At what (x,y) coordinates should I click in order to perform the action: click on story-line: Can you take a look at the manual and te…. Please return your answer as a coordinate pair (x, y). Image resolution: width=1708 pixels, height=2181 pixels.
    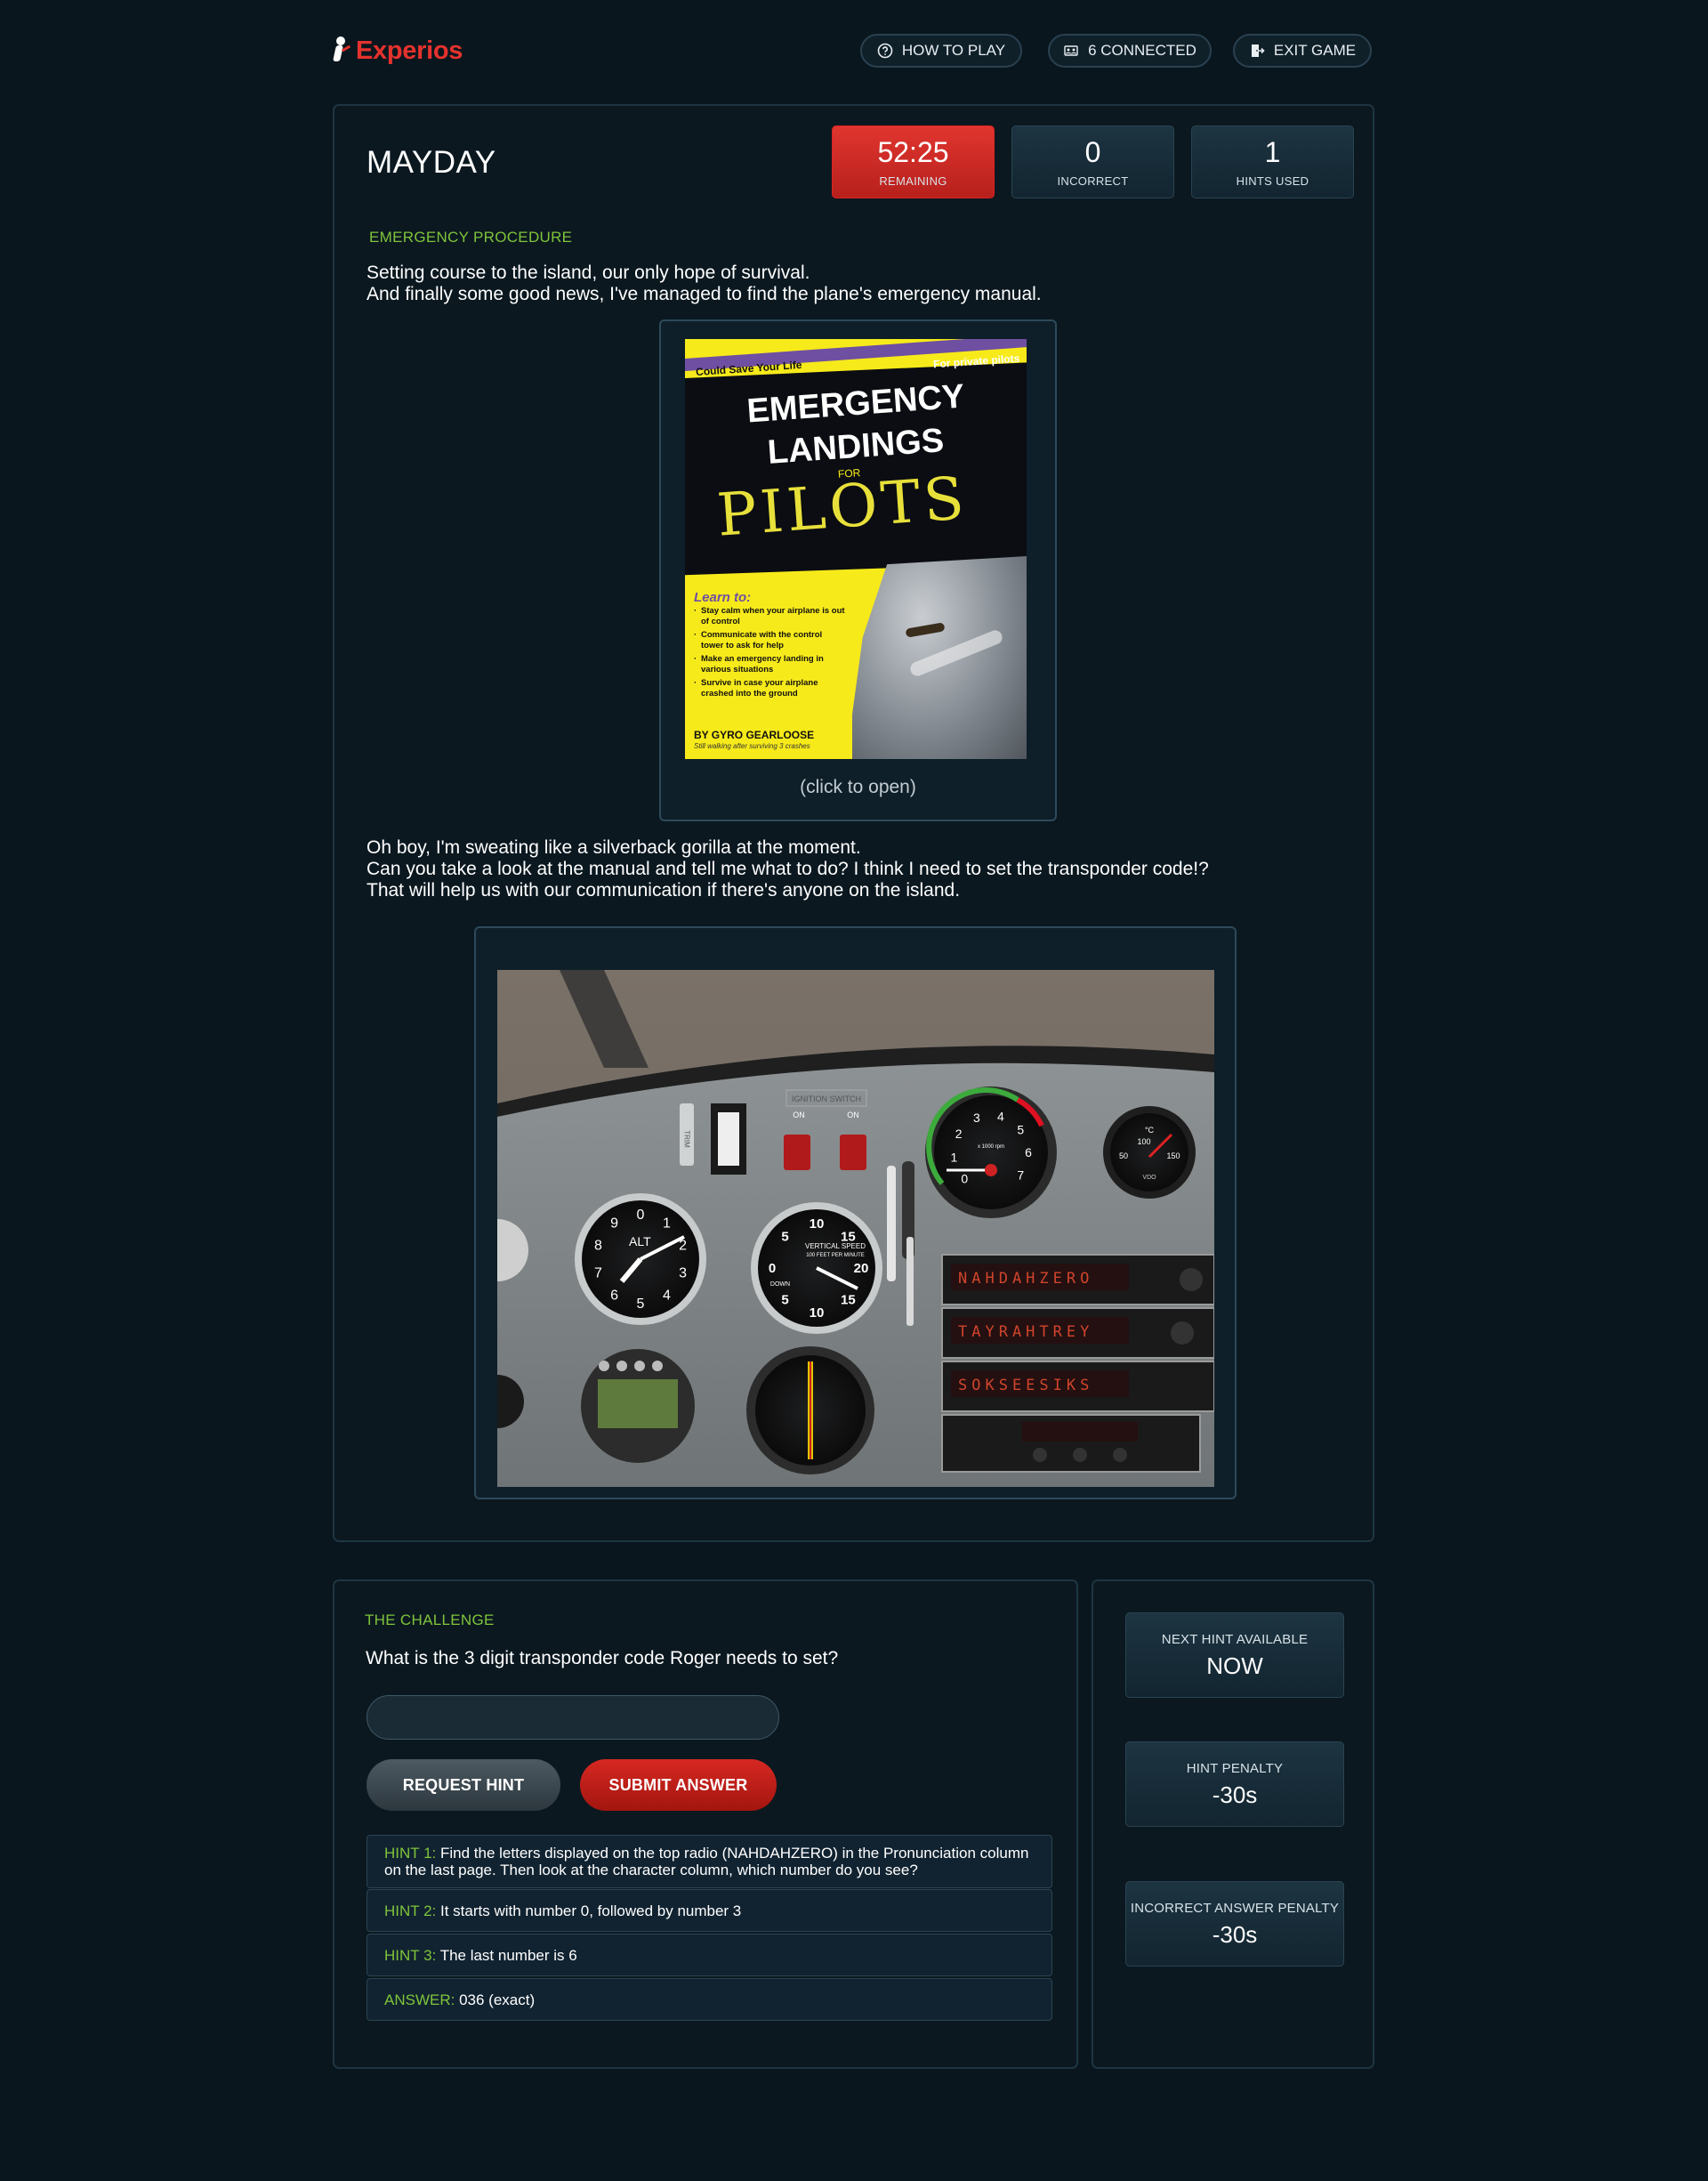
    Looking at the image, I should click on (788, 869).